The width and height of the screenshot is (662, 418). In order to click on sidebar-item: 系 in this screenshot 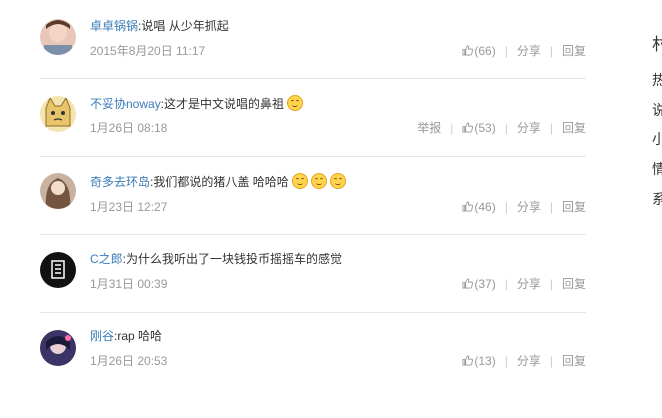, I will do `click(657, 199)`.